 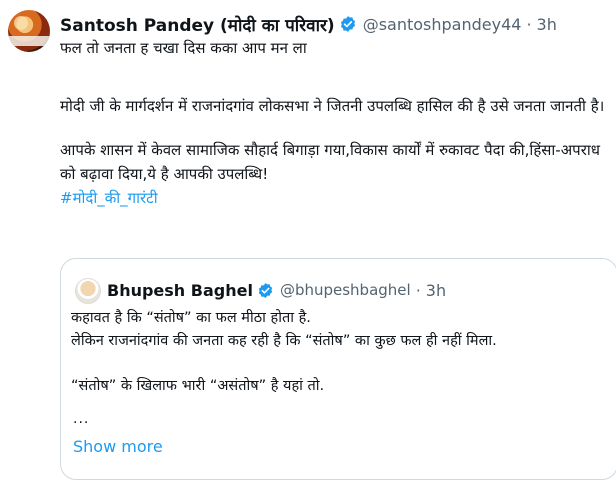 What do you see at coordinates (183, 48) in the screenshot?
I see `tweet-line-1: फल तो जनता ह चखा दिस कका आप मन ला` at bounding box center [183, 48].